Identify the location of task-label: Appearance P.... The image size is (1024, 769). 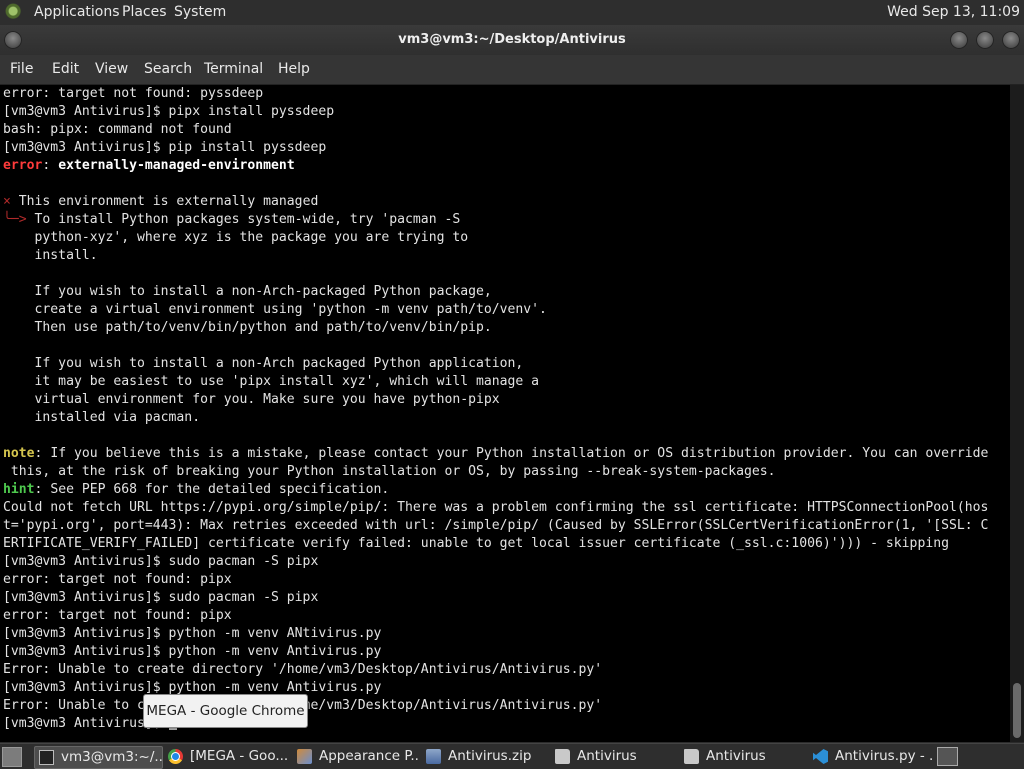
(369, 756).